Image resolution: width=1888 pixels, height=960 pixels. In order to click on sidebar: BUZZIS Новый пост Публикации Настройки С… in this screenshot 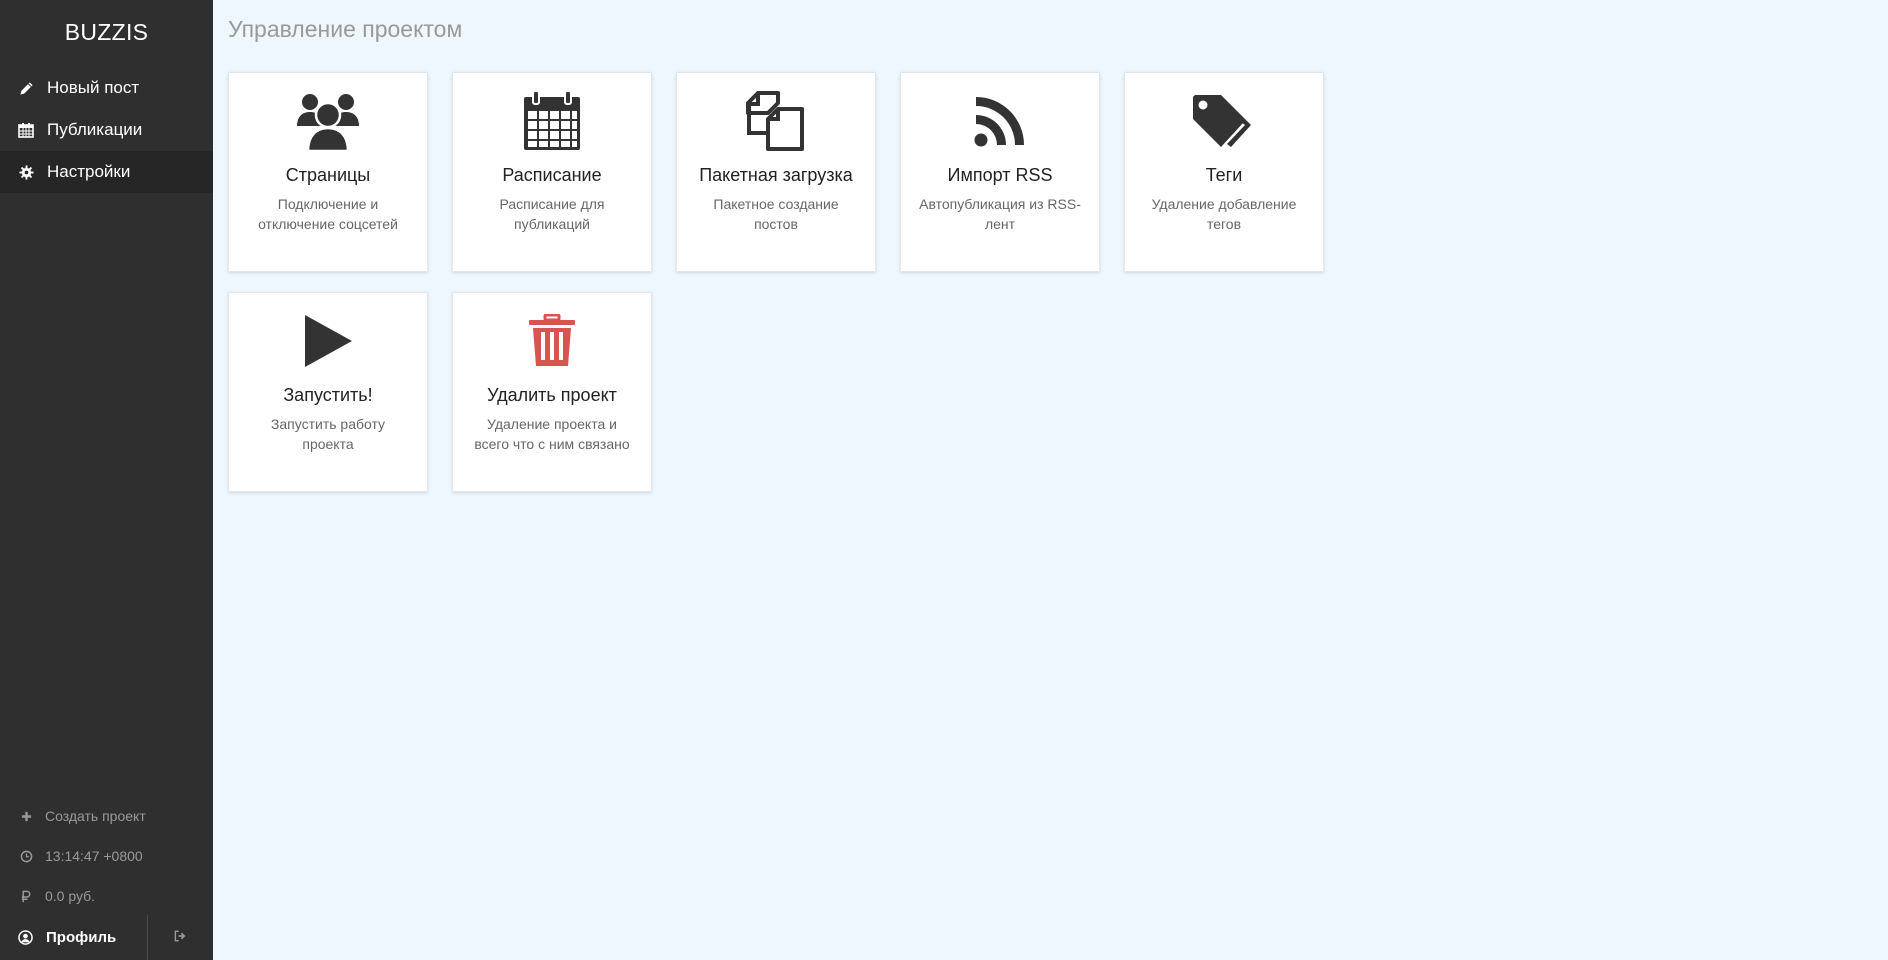, I will do `click(106, 480)`.